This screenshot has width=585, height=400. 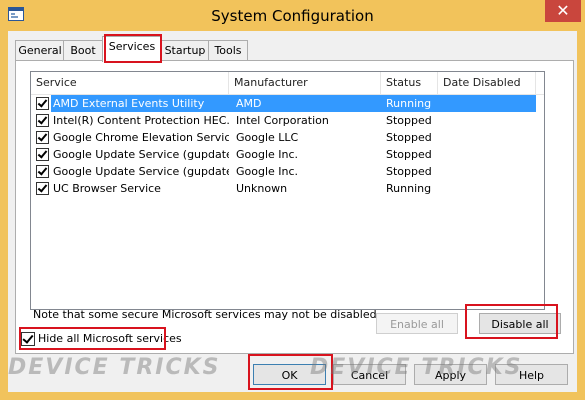 What do you see at coordinates (416, 367) in the screenshot?
I see `watermark-right: DEVICE TRICKS` at bounding box center [416, 367].